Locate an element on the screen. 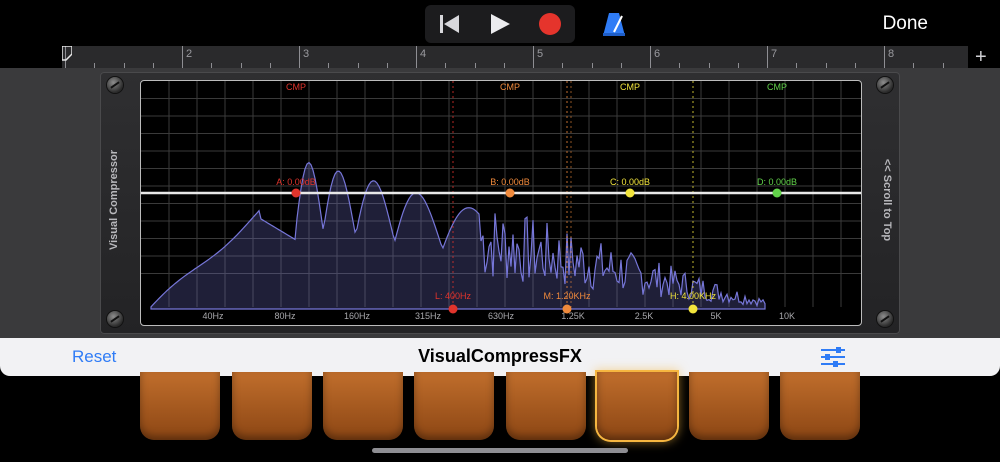  ruler-bar-number: 4 is located at coordinates (423, 54).